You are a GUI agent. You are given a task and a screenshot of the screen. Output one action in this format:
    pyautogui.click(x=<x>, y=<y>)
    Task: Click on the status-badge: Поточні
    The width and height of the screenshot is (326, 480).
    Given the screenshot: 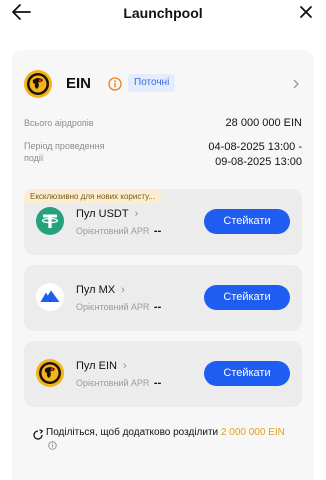 What is the action you would take?
    pyautogui.click(x=152, y=83)
    